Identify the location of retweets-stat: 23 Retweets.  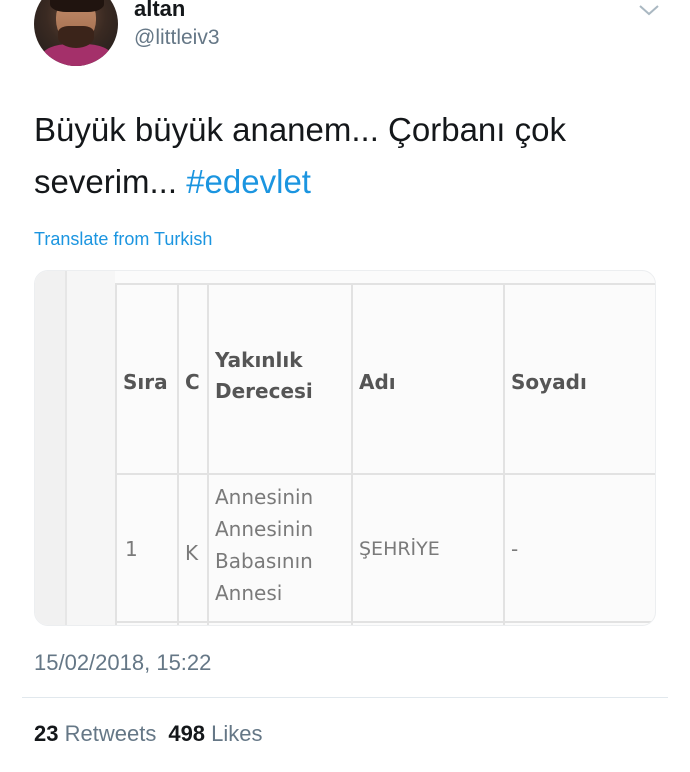
(95, 733).